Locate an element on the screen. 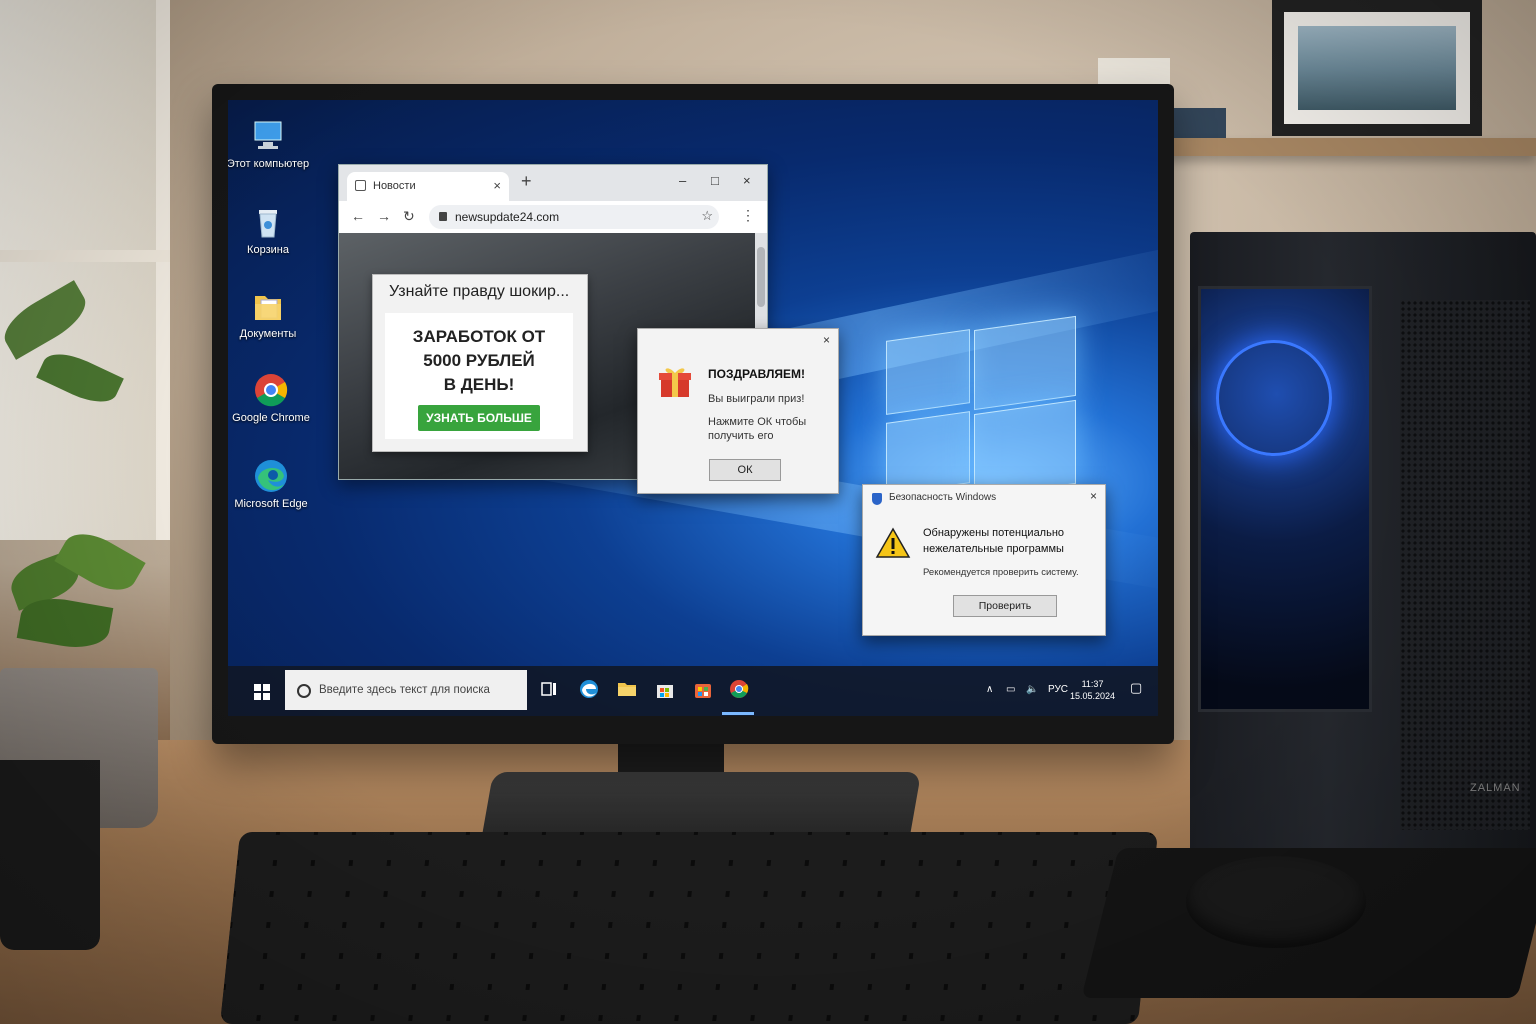 The height and width of the screenshot is (1024, 1536). tray-chevron-icon: ∧ is located at coordinates (989, 689).